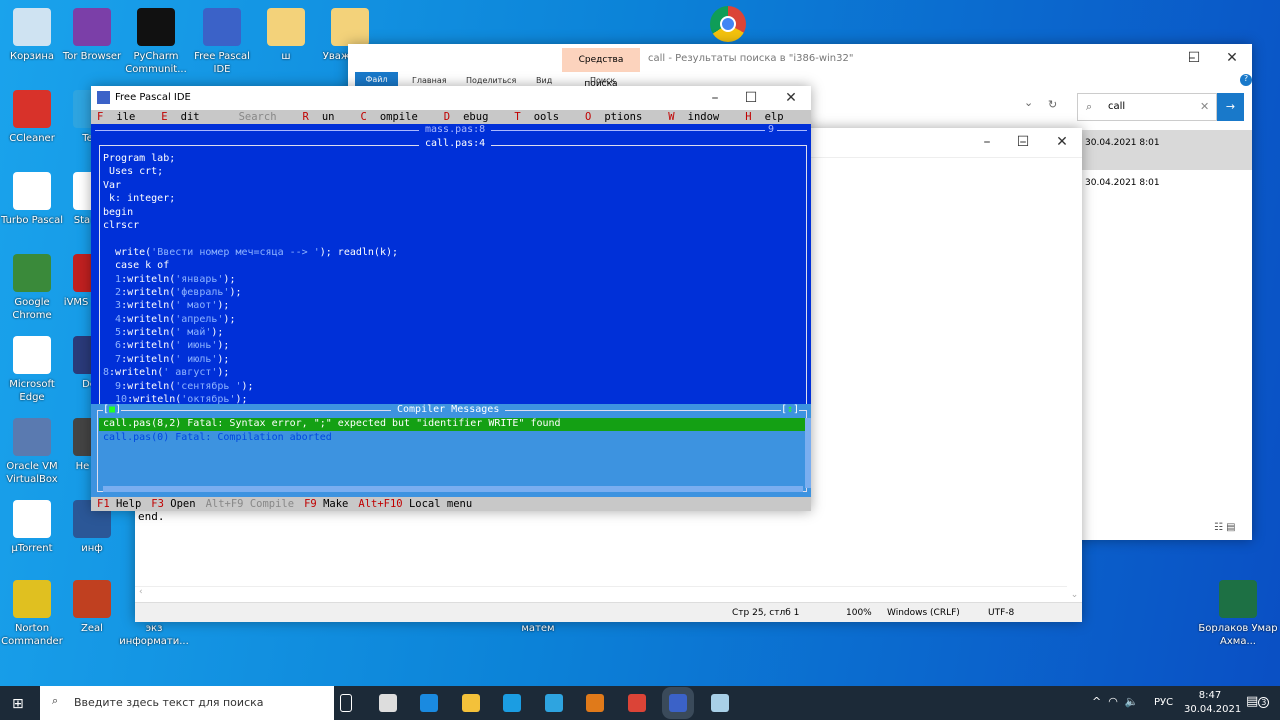 This screenshot has height=720, width=1280. I want to click on menu-item: Compile, so click(396, 117).